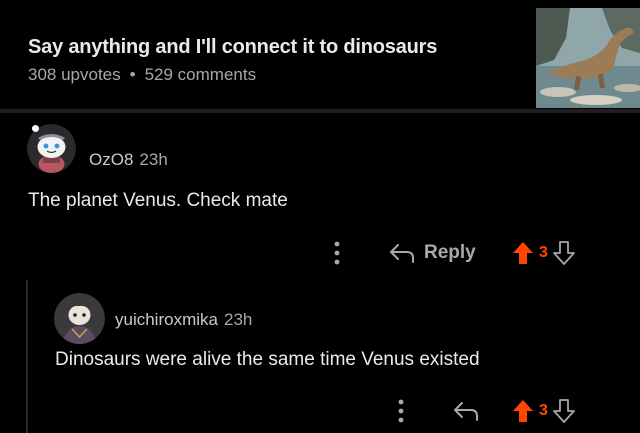 The width and height of the screenshot is (640, 433). I want to click on avatar, so click(79, 318).